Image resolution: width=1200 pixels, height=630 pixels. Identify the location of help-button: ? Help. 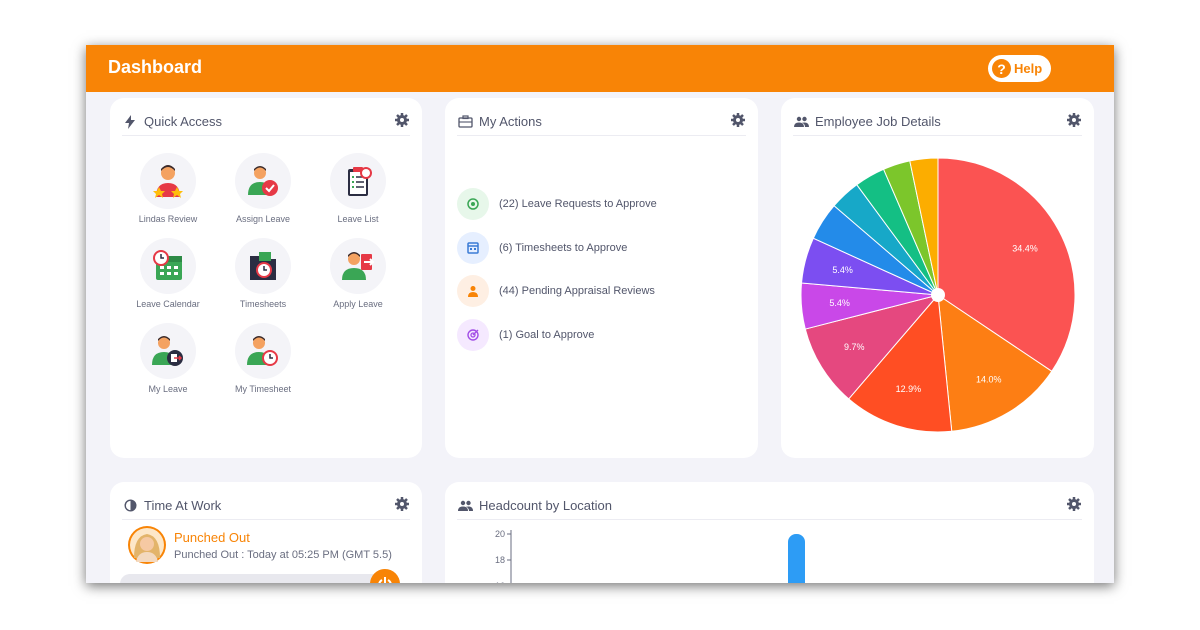
(1019, 68).